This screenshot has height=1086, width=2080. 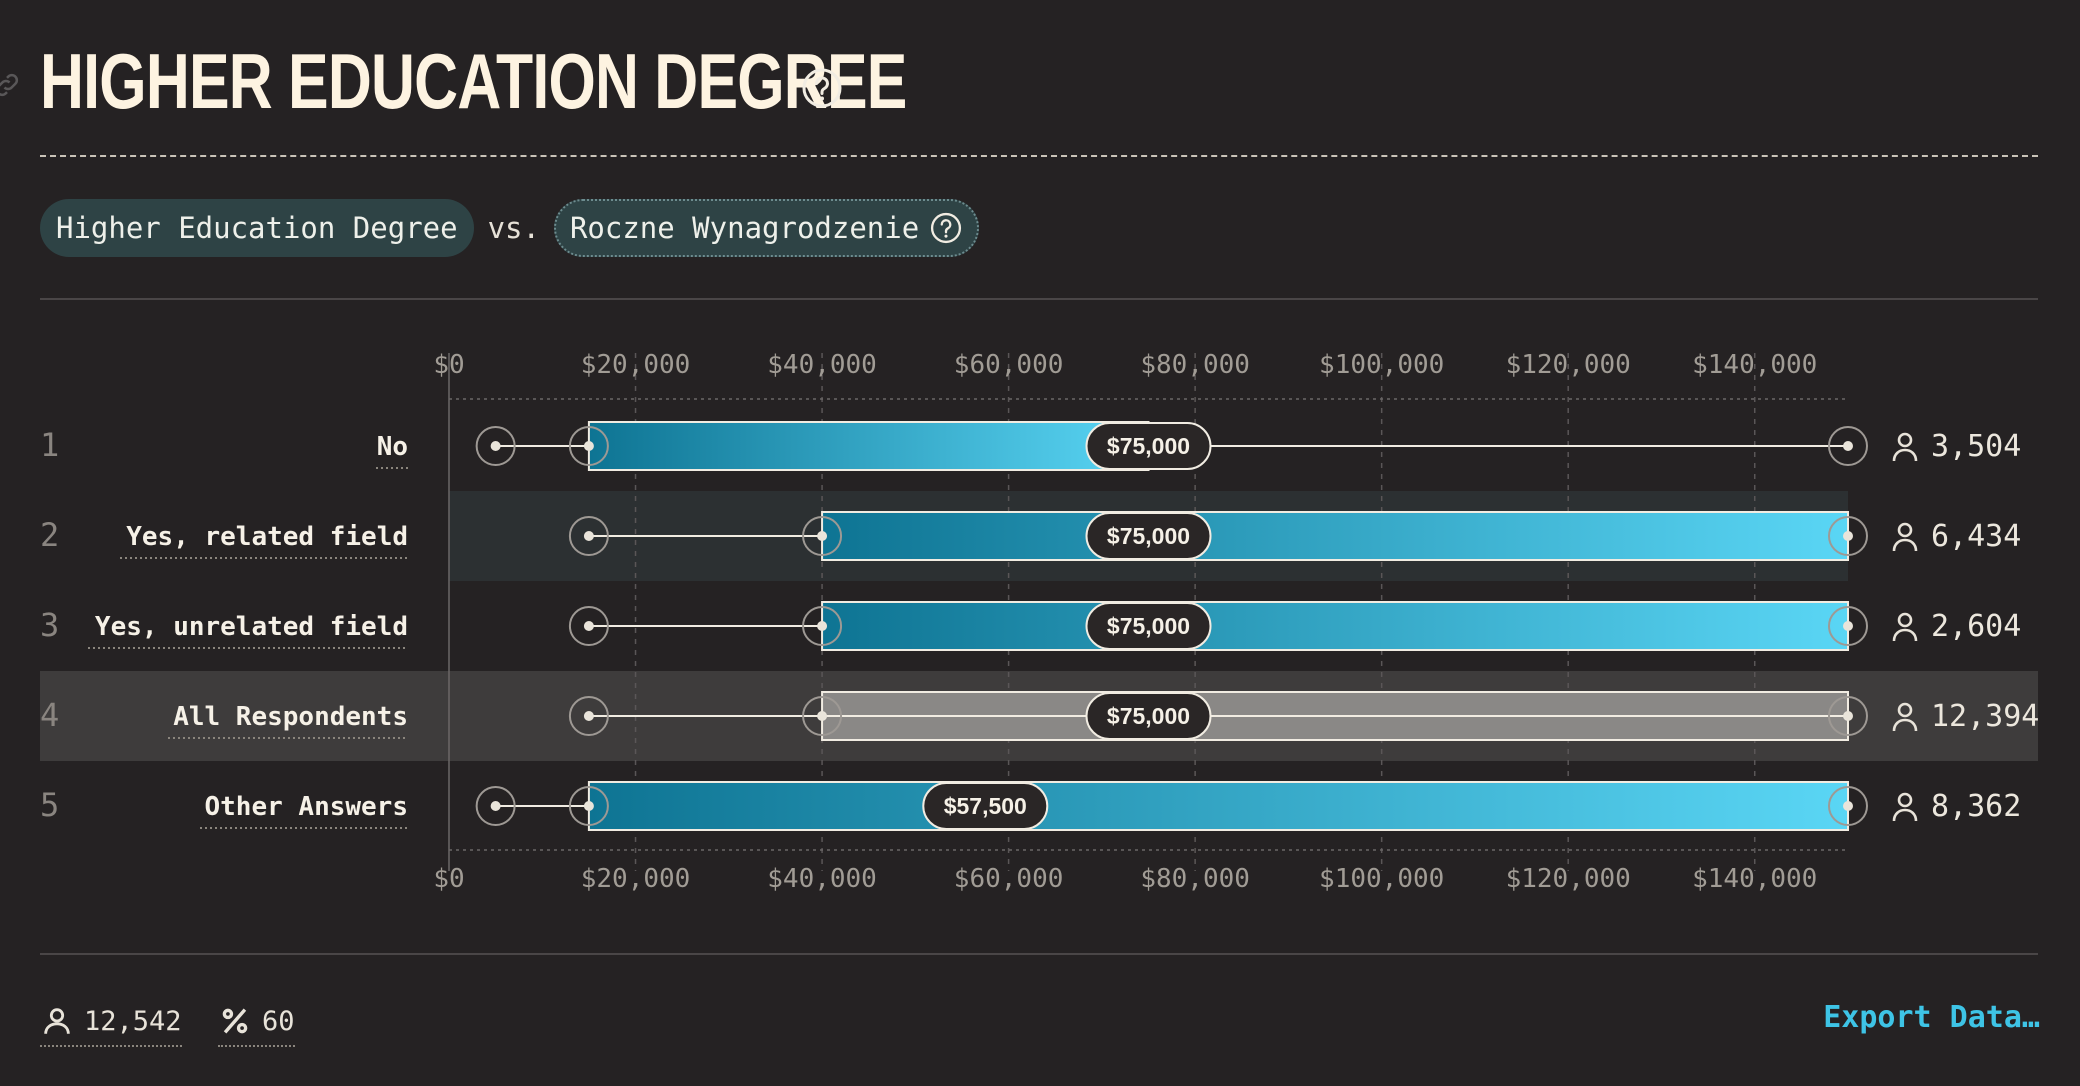 I want to click on axis-tick-label-top: $60,000, so click(x=1009, y=365).